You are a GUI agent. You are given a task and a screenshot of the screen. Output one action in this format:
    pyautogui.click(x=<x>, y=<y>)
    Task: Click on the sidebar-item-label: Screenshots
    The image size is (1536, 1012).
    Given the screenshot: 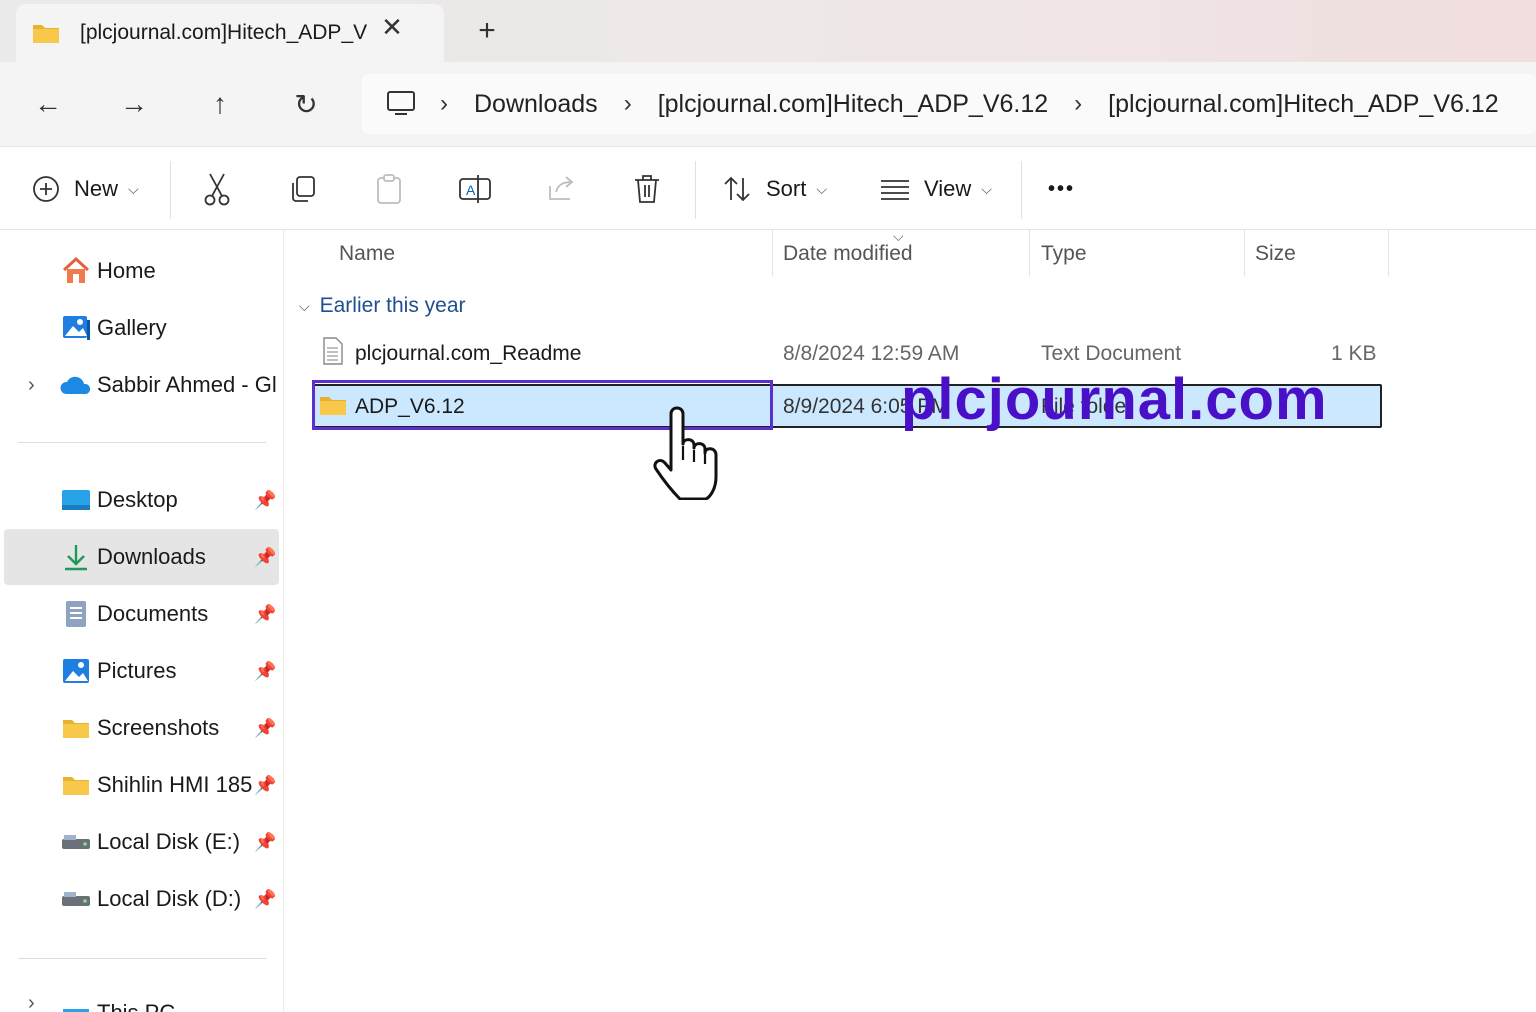 What is the action you would take?
    pyautogui.click(x=158, y=727)
    